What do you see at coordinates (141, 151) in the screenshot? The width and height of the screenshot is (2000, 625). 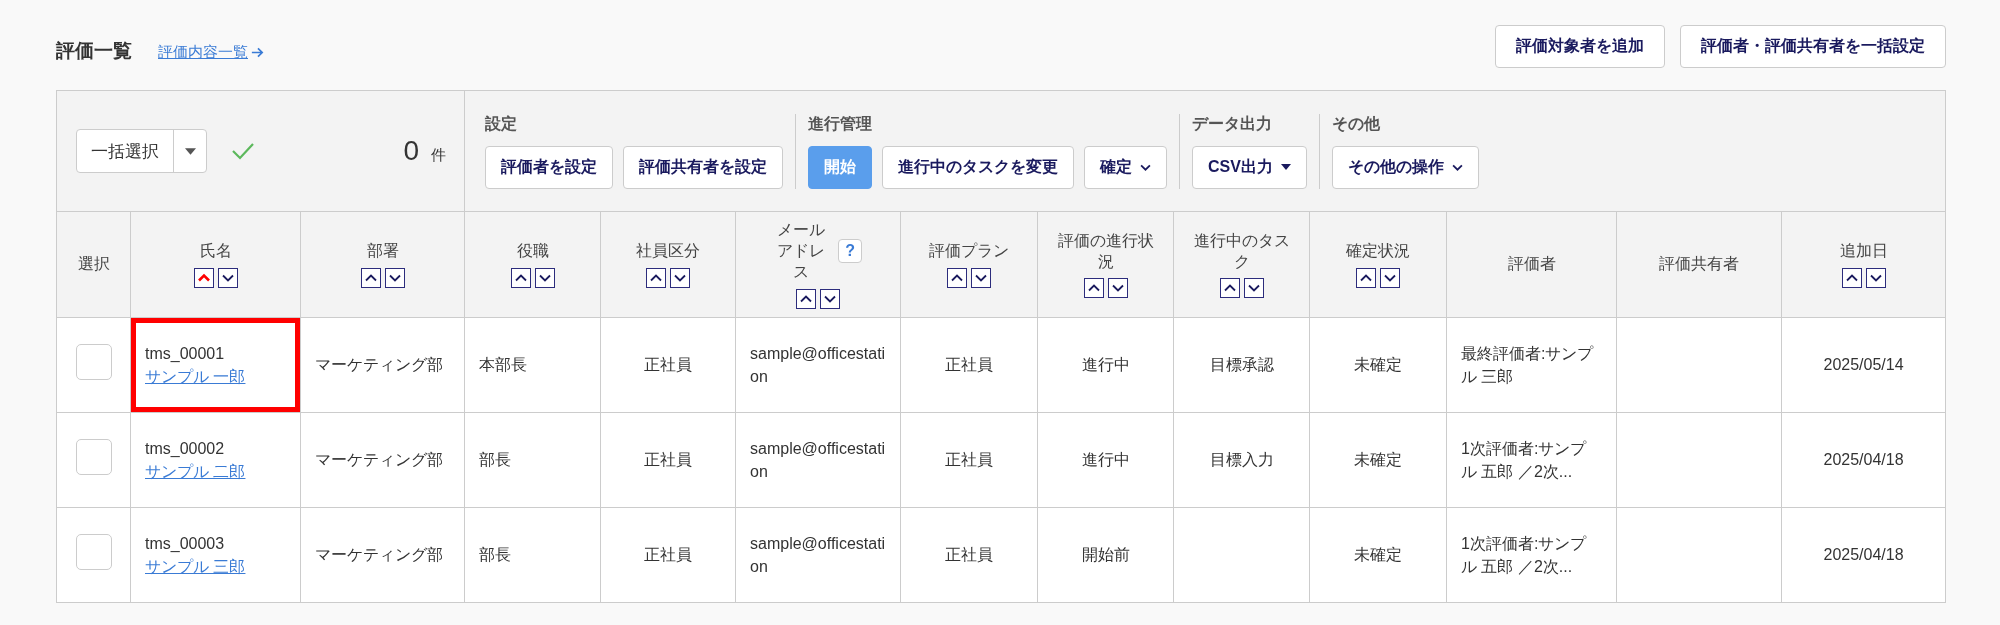 I see `bulk-select-dropdown: 一括選択` at bounding box center [141, 151].